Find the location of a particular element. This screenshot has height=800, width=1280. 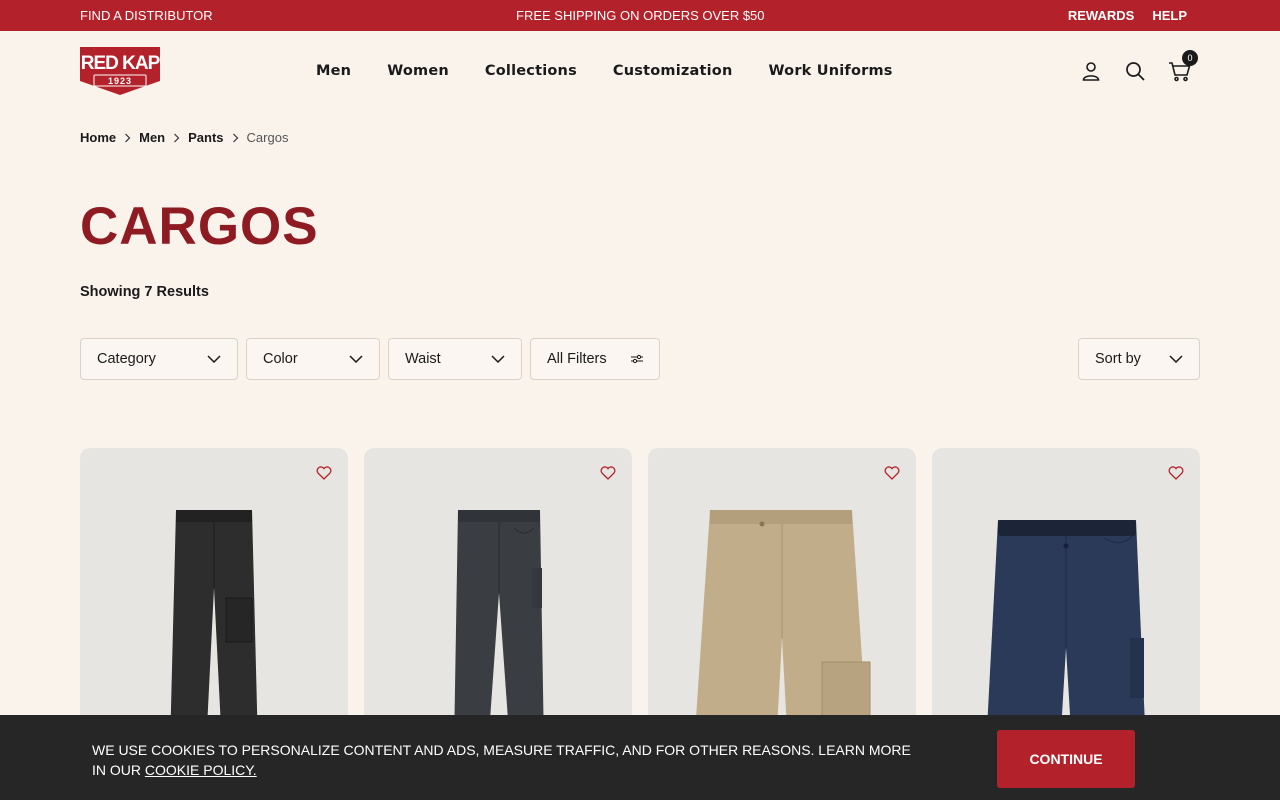

waist-filter-label: Waist is located at coordinates (423, 359).